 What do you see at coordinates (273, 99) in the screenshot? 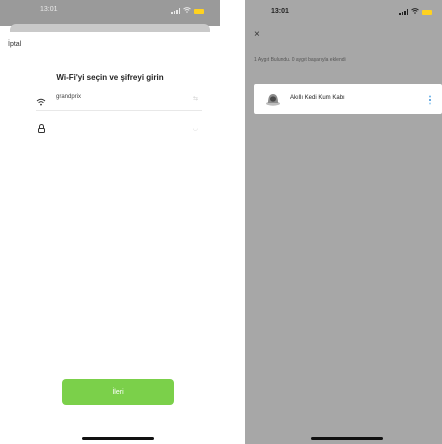
I see `litter-box-icon` at bounding box center [273, 99].